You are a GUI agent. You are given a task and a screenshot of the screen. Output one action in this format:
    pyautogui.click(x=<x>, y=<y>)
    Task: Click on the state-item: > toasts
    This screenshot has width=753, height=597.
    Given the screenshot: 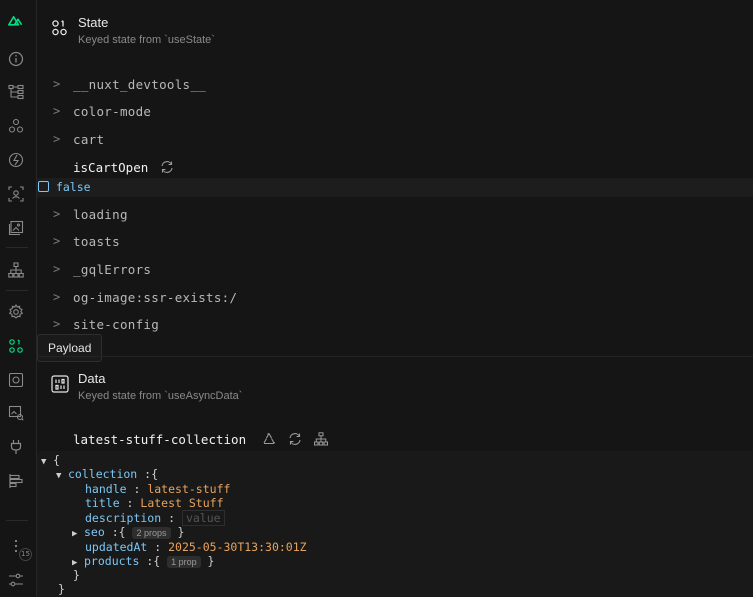 What is the action you would take?
    pyautogui.click(x=86, y=241)
    